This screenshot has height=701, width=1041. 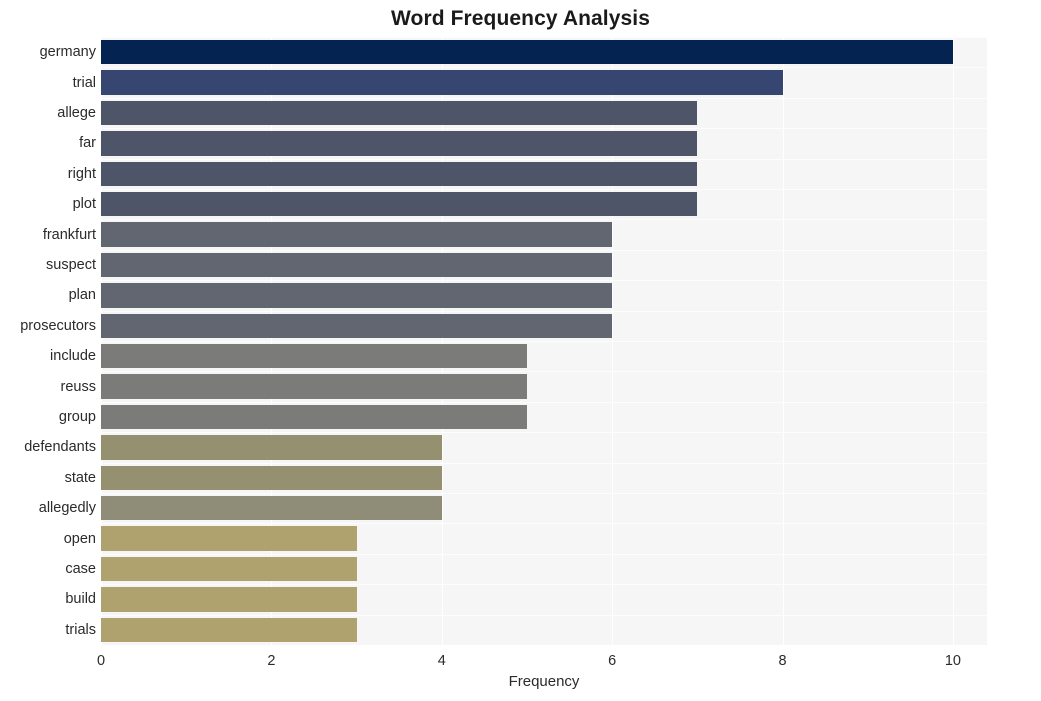 I want to click on y-axis-tick-label: suspect, so click(x=71, y=265).